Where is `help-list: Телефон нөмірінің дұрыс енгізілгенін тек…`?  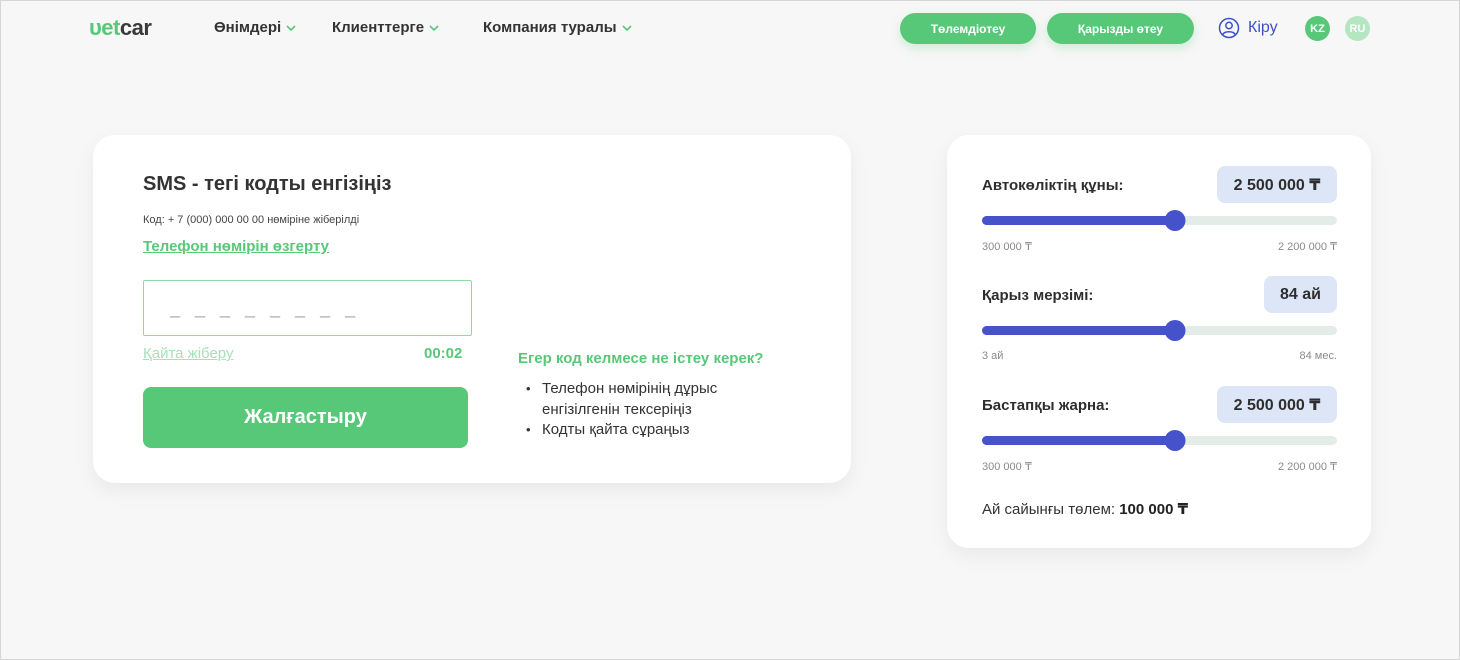 help-list: Телефон нөмірінің дұрыс енгізілгенін тек… is located at coordinates (641, 410).